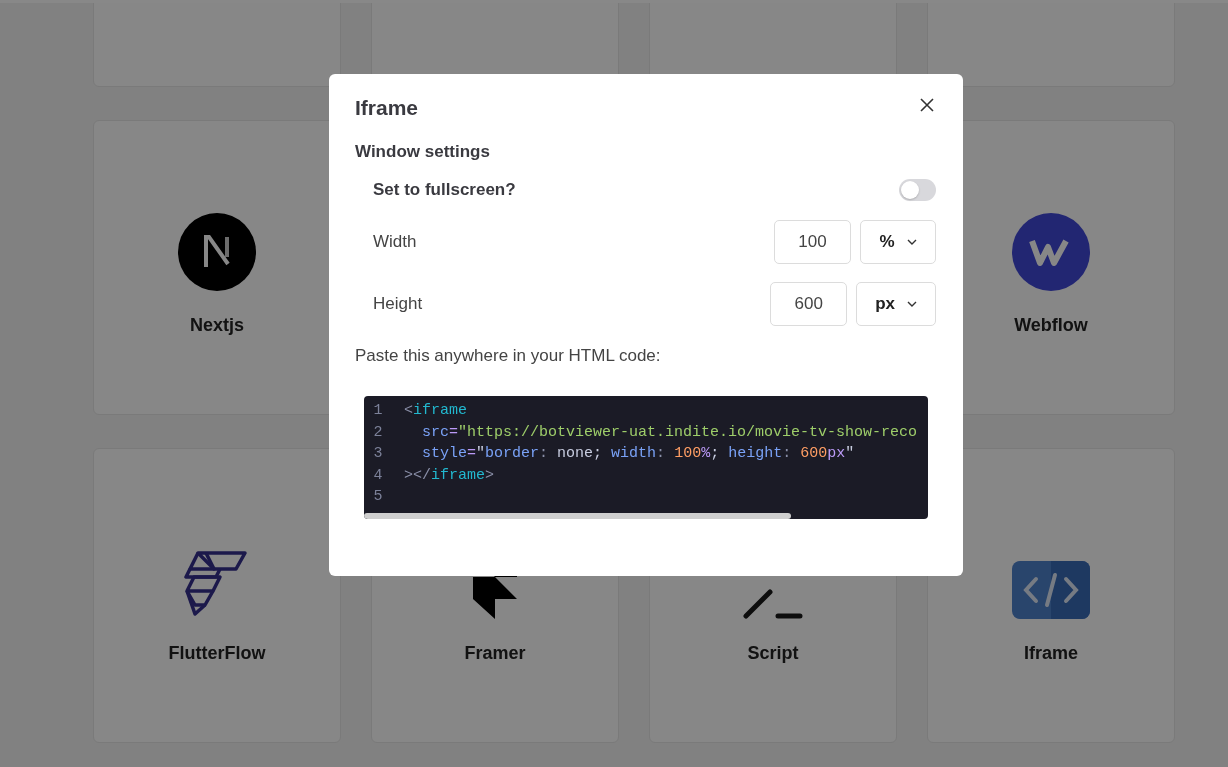 The height and width of the screenshot is (767, 1228). What do you see at coordinates (898, 242) in the screenshot?
I see `unit-dropdown: %` at bounding box center [898, 242].